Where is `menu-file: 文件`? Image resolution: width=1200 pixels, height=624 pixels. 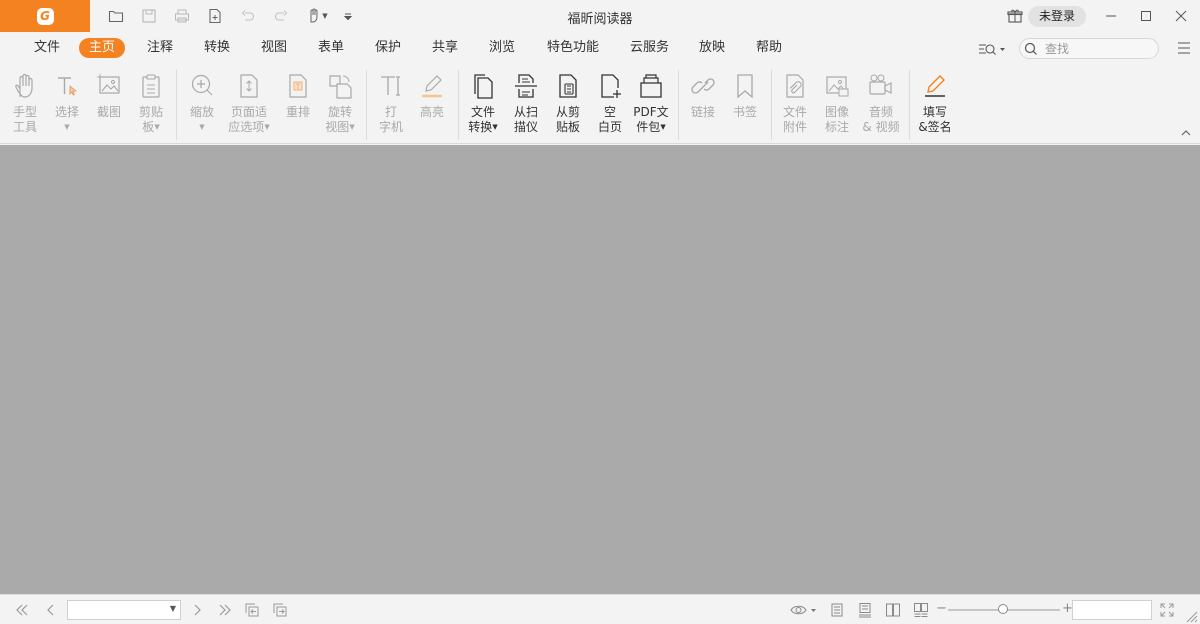
menu-file: 文件 is located at coordinates (47, 48).